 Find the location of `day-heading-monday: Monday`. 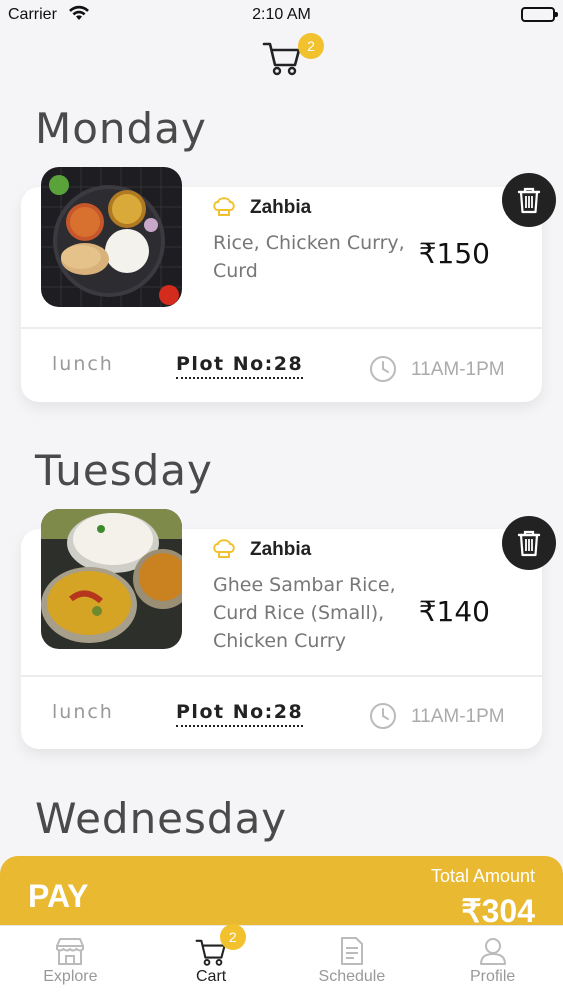

day-heading-monday: Monday is located at coordinates (121, 128).